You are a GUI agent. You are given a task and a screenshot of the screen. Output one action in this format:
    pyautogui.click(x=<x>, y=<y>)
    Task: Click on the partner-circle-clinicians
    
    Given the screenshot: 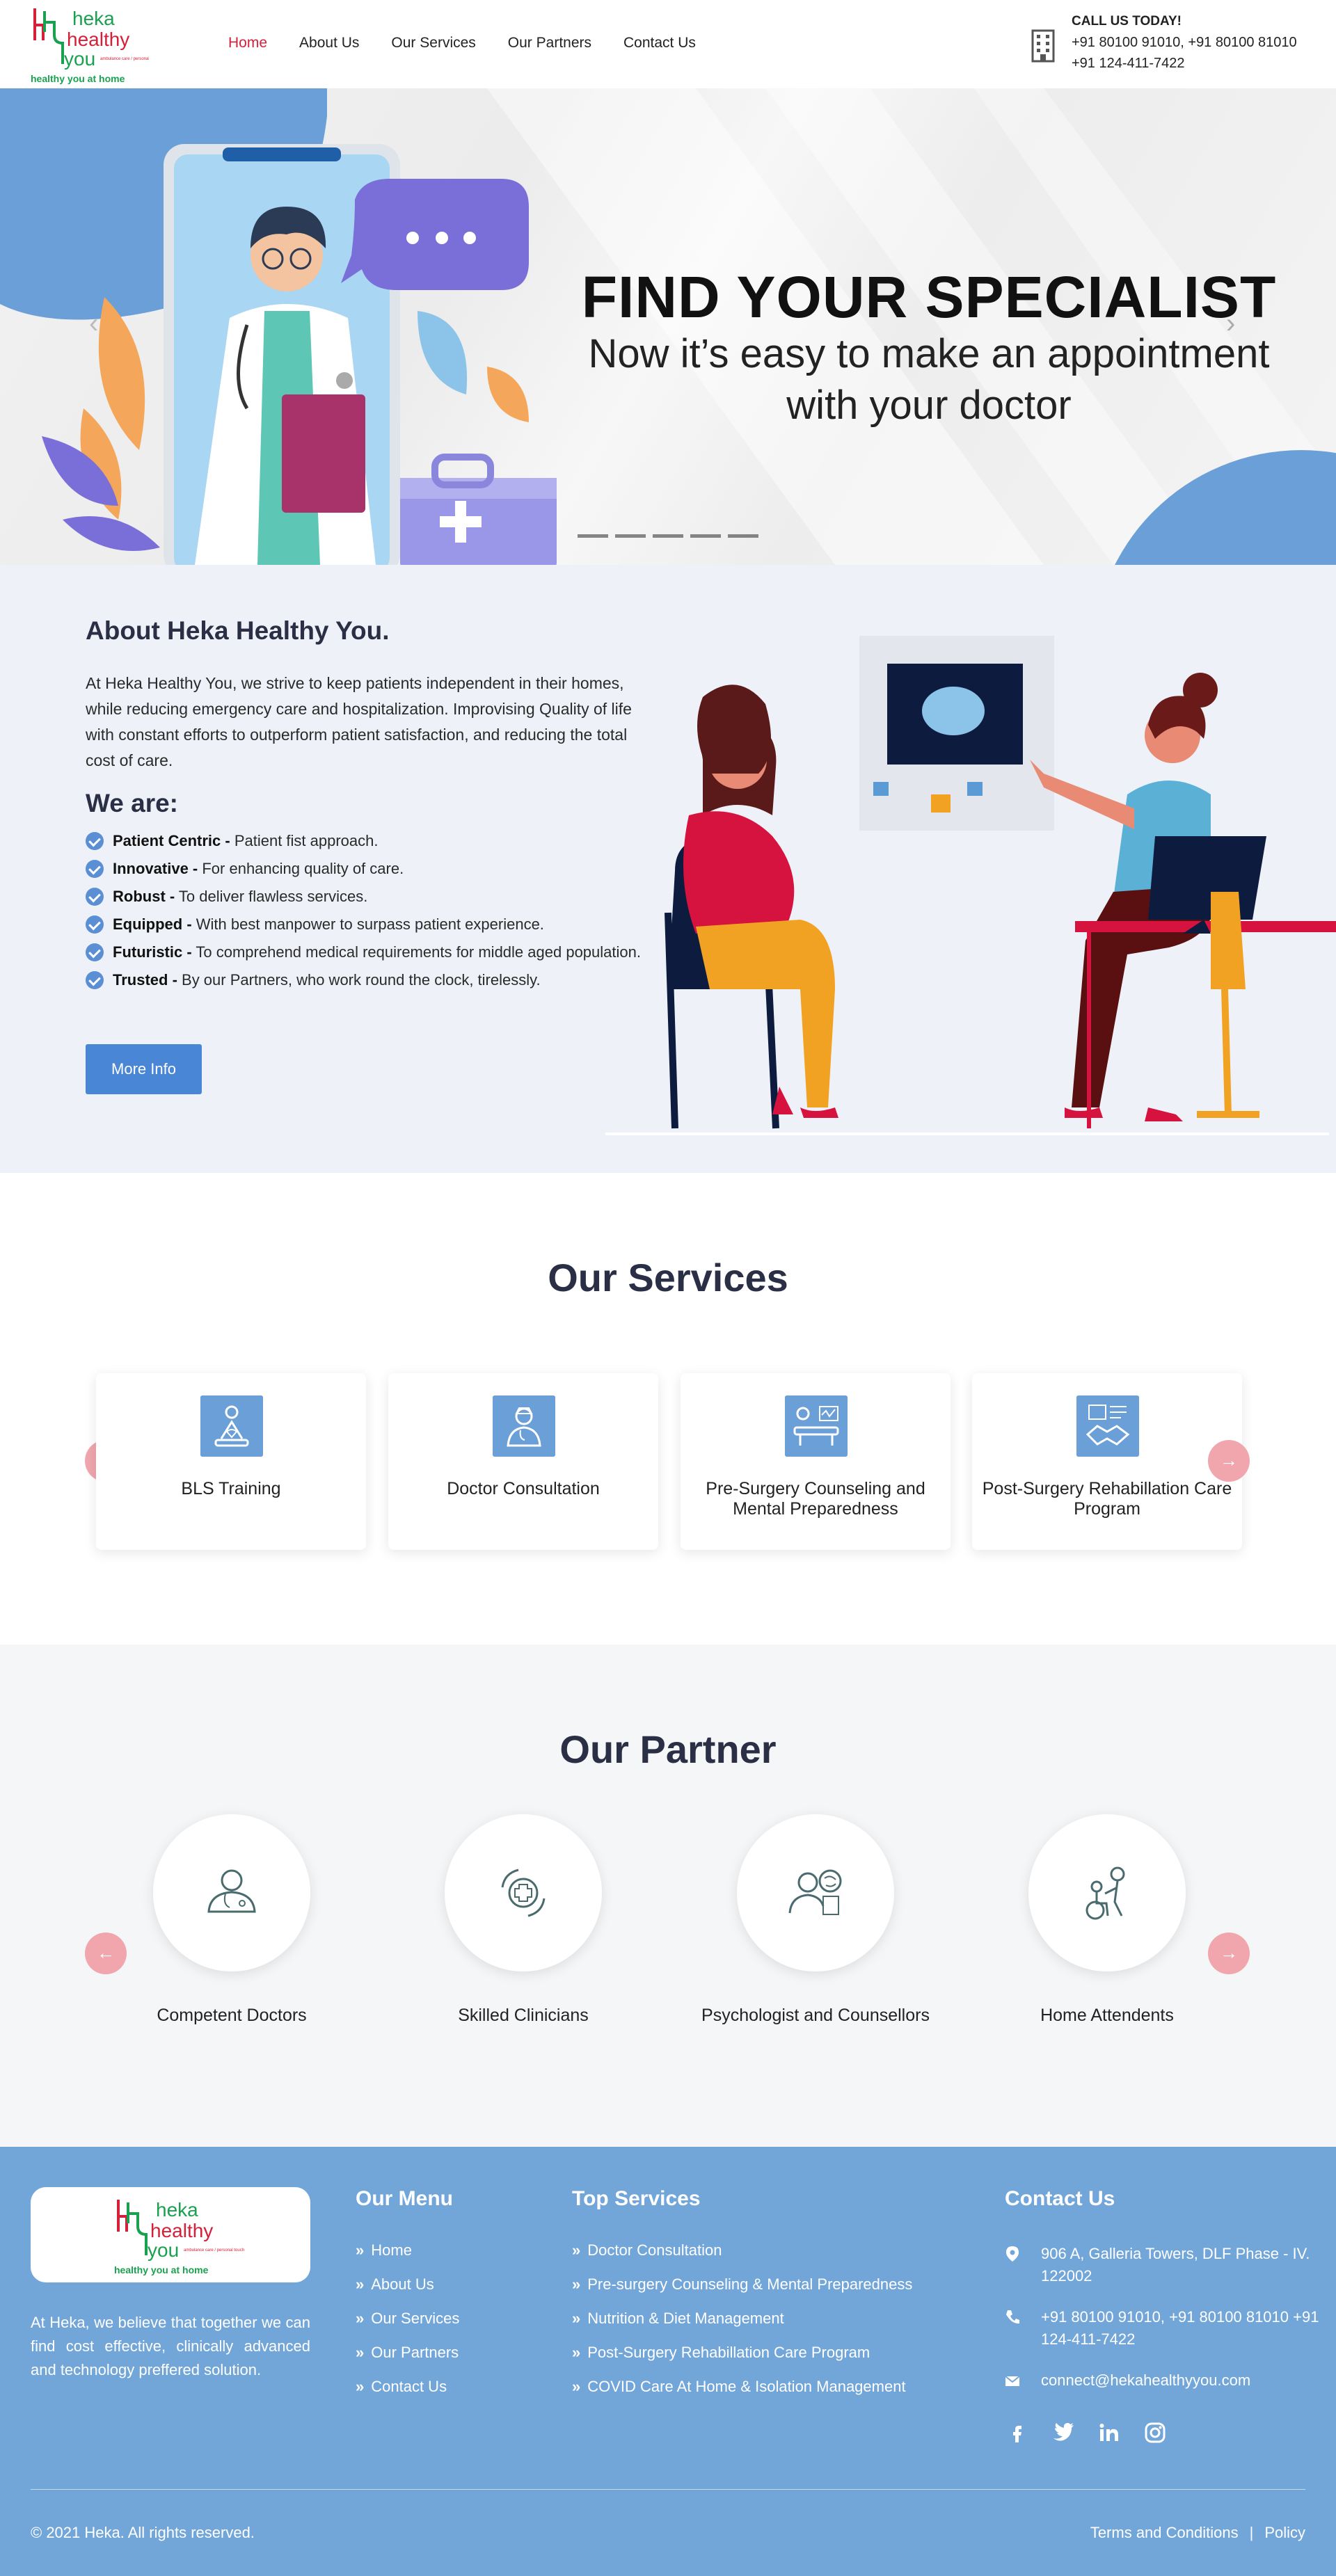 What is the action you would take?
    pyautogui.click(x=523, y=1892)
    